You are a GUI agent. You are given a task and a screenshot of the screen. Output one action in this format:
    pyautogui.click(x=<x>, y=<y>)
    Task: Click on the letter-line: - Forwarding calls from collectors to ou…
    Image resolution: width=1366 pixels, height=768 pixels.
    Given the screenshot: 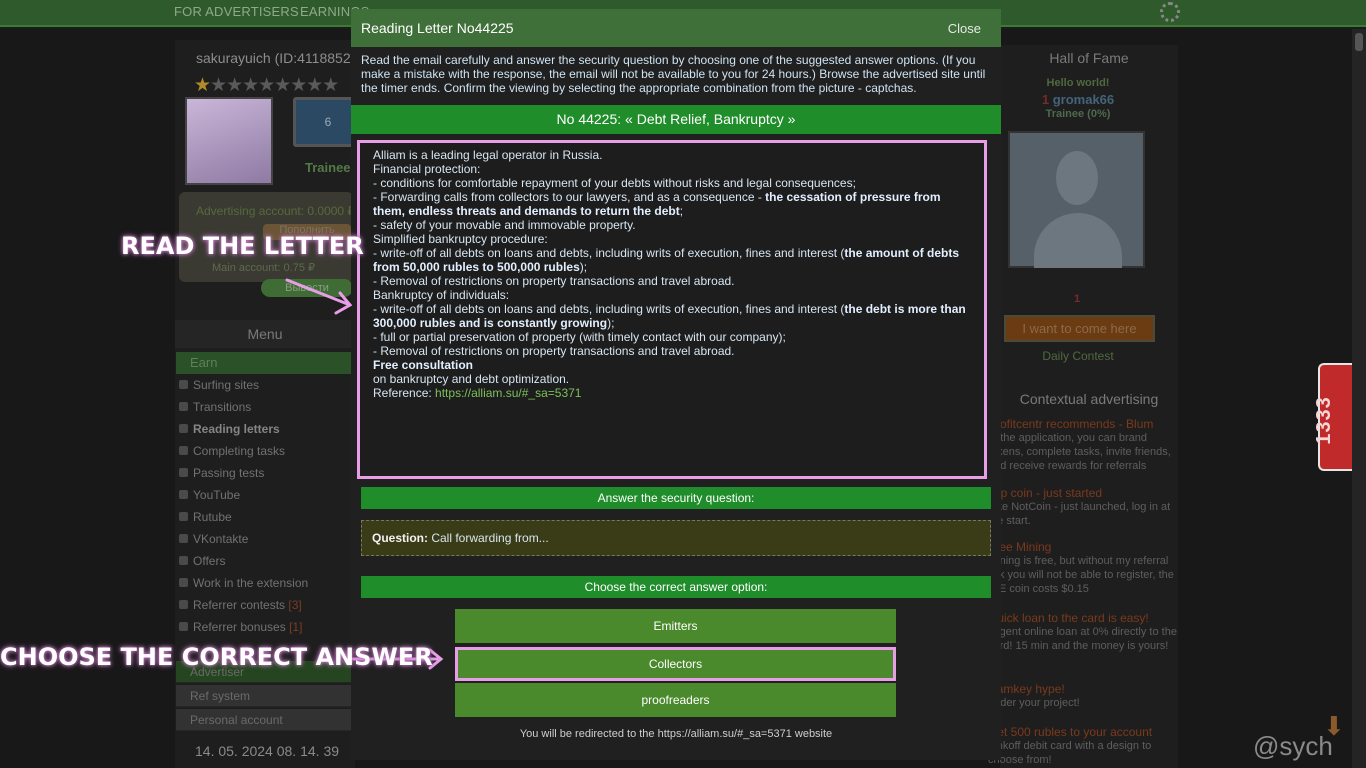 What is the action you would take?
    pyautogui.click(x=657, y=204)
    